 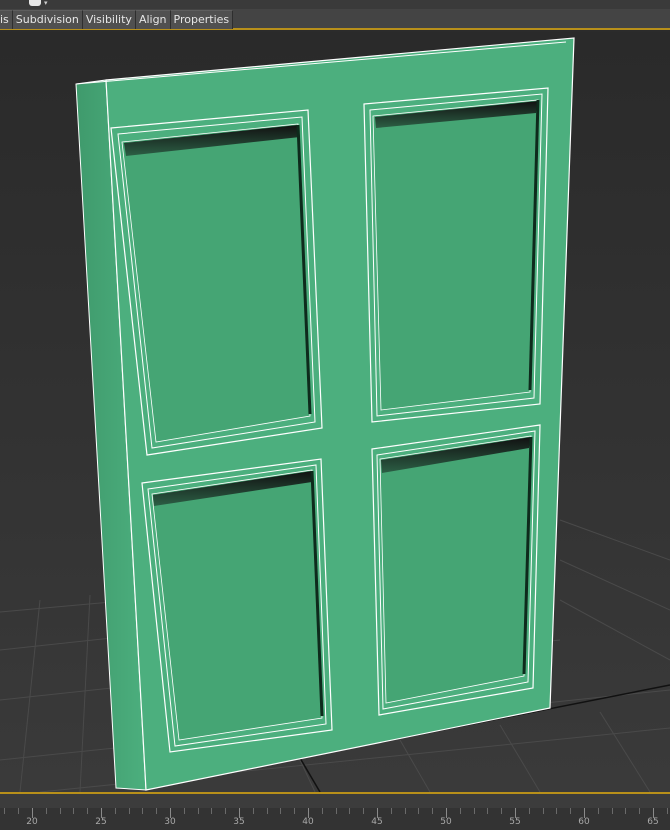 What do you see at coordinates (101, 822) in the screenshot?
I see `ruler-tick-label: 25` at bounding box center [101, 822].